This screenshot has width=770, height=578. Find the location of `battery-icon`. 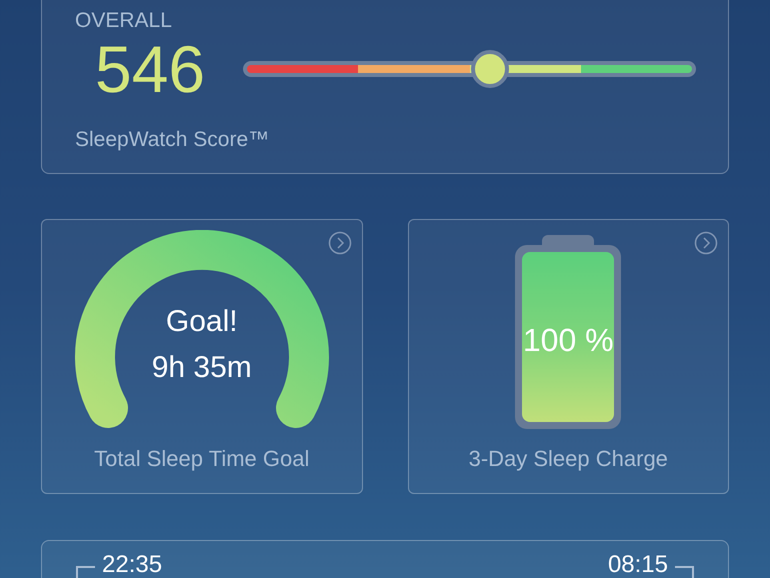

battery-icon is located at coordinates (568, 332).